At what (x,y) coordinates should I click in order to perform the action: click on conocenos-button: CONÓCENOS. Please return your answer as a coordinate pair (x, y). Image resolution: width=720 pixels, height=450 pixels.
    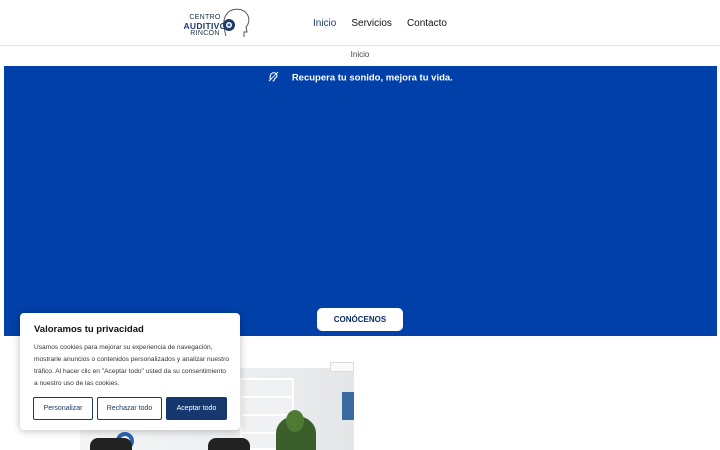
    Looking at the image, I should click on (360, 319).